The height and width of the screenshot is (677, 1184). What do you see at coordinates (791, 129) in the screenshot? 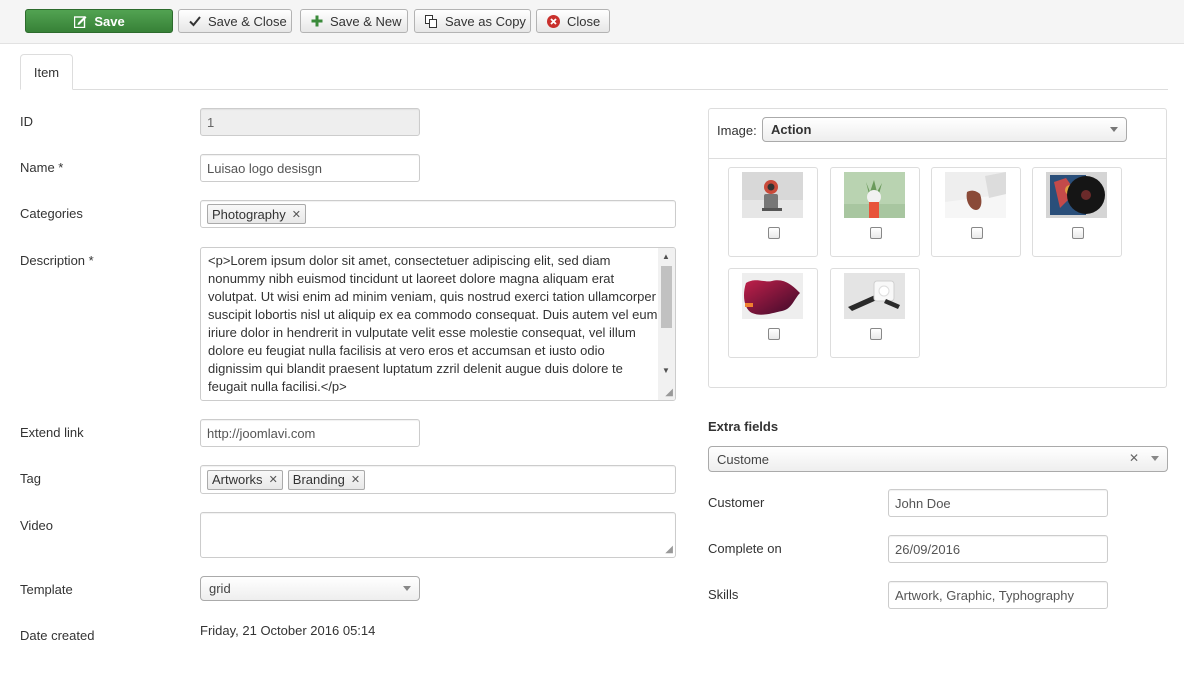
I see `image-category-value: Action` at bounding box center [791, 129].